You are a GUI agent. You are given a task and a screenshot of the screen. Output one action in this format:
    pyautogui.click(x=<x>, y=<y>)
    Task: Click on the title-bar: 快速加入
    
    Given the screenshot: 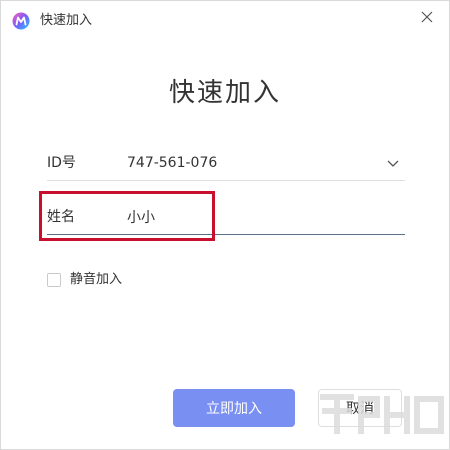 What is the action you would take?
    pyautogui.click(x=225, y=21)
    